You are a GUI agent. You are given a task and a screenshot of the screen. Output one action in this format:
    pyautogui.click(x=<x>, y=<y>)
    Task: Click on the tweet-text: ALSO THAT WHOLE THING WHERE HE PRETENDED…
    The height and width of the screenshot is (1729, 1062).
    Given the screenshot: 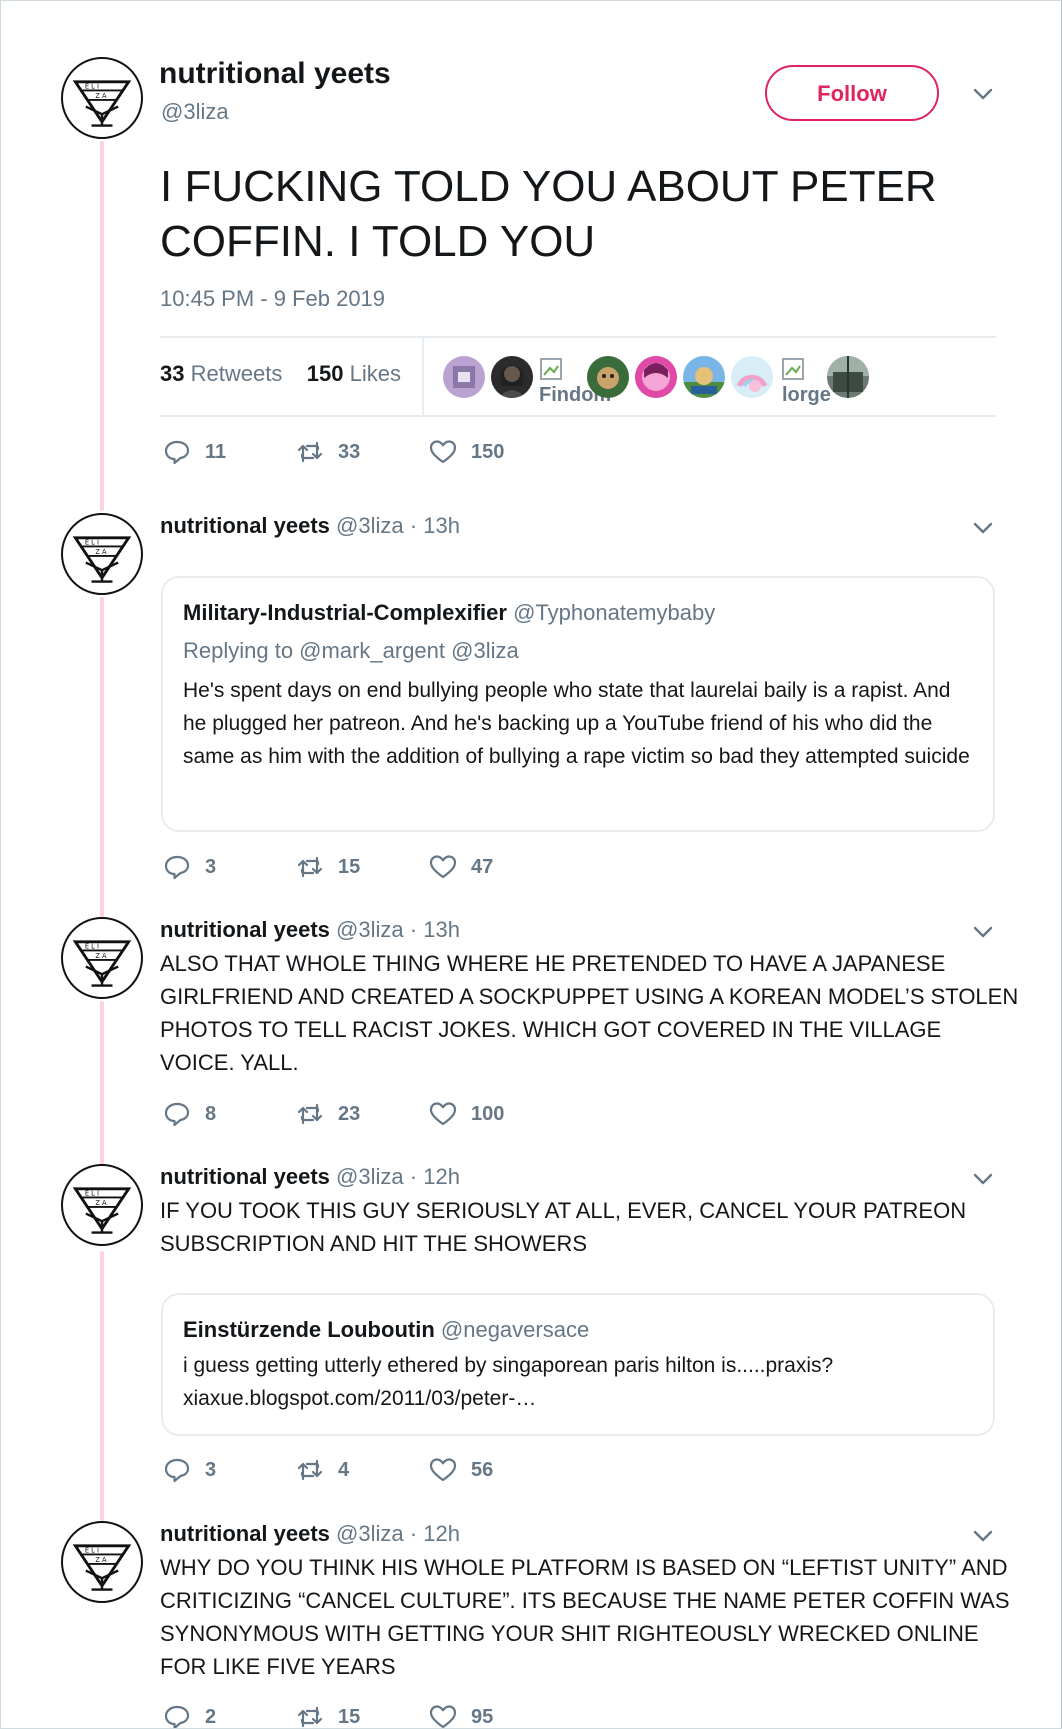 What is the action you would take?
    pyautogui.click(x=589, y=1013)
    